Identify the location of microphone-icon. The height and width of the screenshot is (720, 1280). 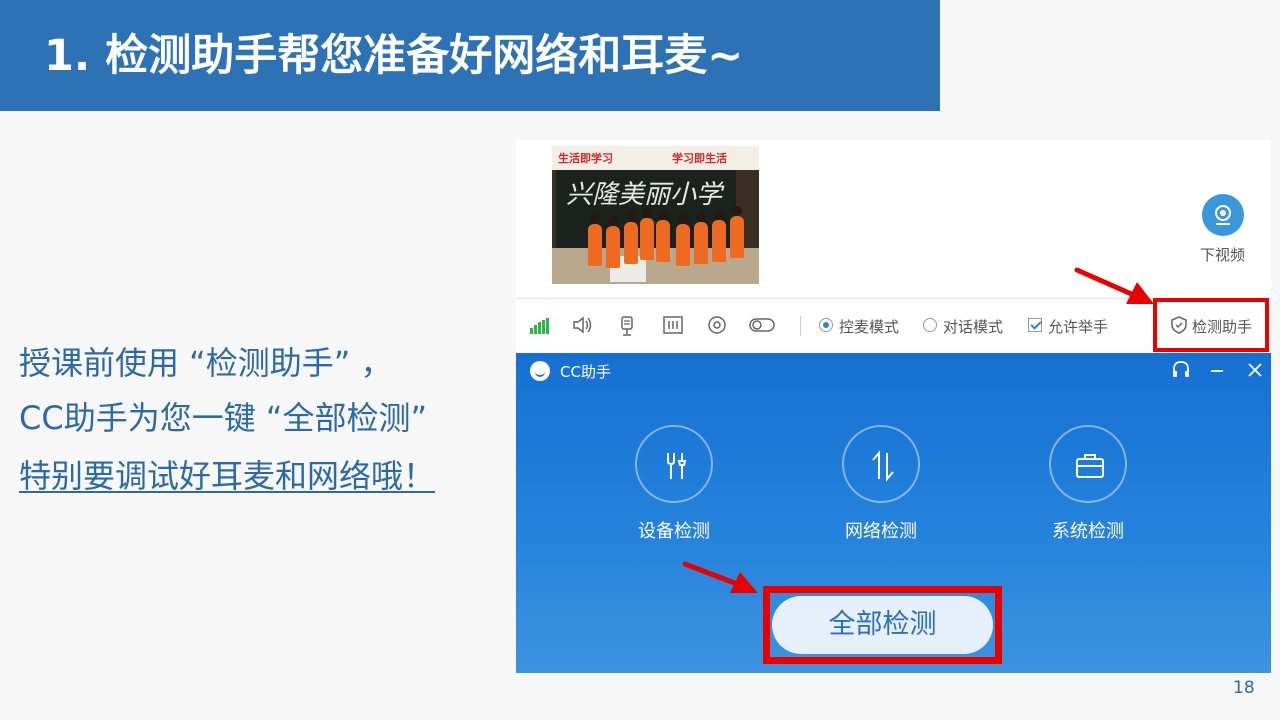
(627, 326).